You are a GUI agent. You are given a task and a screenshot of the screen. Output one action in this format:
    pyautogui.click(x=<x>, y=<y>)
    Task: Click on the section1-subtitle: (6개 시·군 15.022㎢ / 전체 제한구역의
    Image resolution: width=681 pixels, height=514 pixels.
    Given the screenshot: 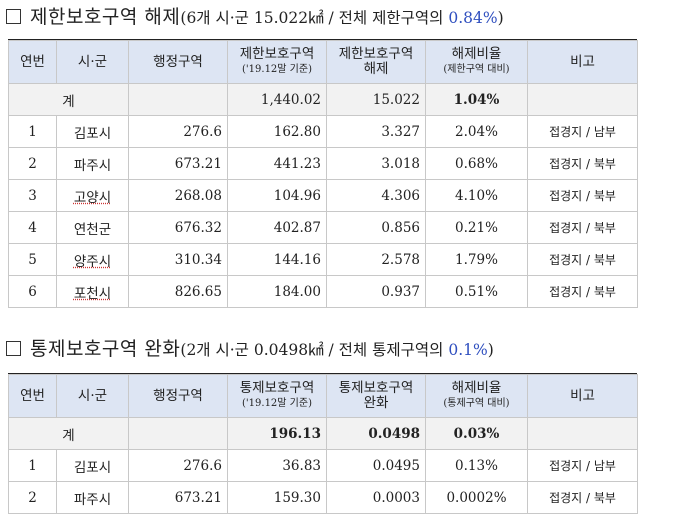 What is the action you would take?
    pyautogui.click(x=314, y=18)
    